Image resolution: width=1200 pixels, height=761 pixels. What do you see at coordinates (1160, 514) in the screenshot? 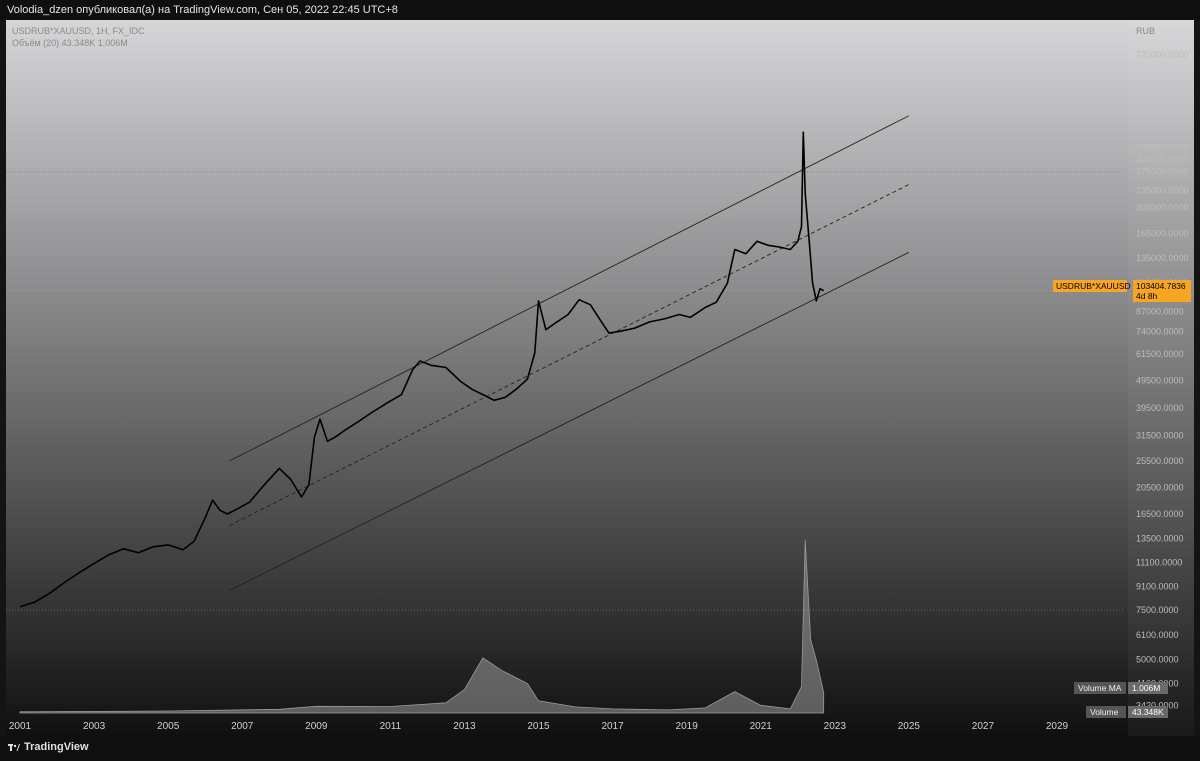
I see `y-tick-label: 16500.0000` at bounding box center [1160, 514].